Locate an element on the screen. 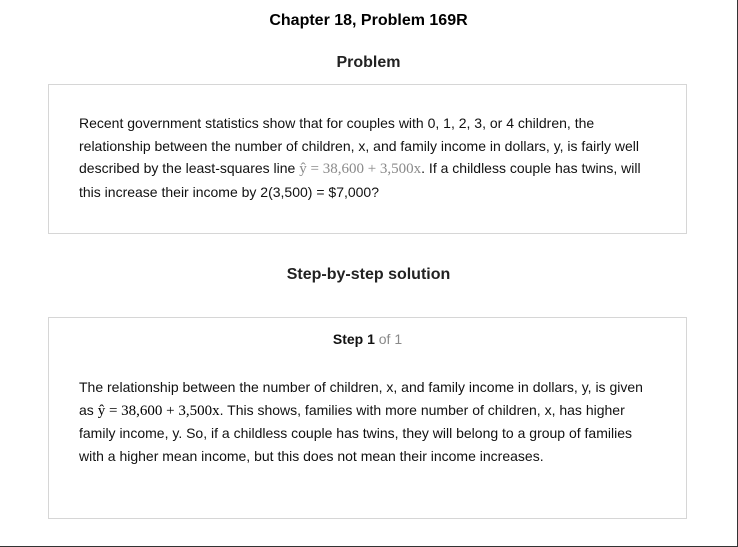 The image size is (738, 547). step-count: of 1 is located at coordinates (390, 339).